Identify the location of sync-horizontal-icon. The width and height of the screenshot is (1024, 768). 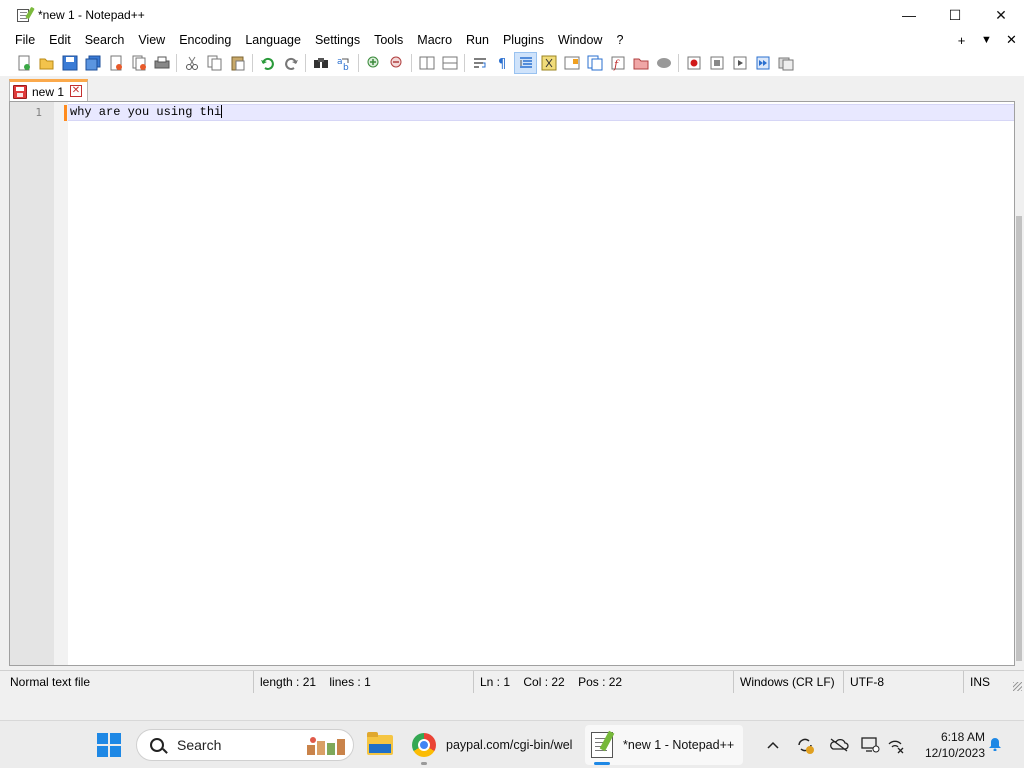
(449, 63).